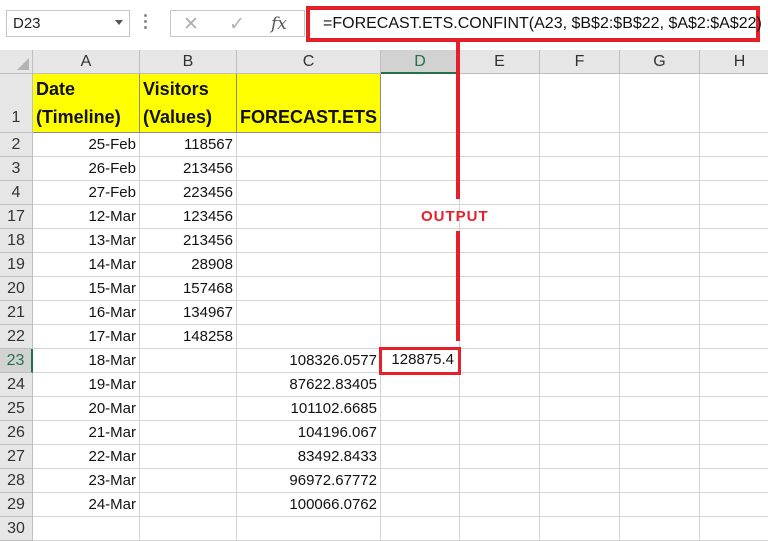 The image size is (768, 541). Describe the element at coordinates (16, 409) in the screenshot. I see `row-header: 25` at that location.